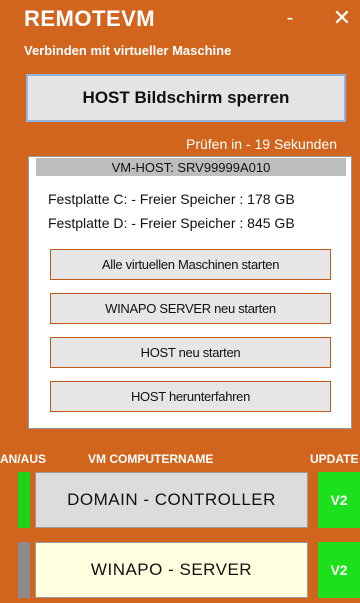  What do you see at coordinates (190, 396) in the screenshot?
I see `shutdown-host-button: HOST herunterfahren` at bounding box center [190, 396].